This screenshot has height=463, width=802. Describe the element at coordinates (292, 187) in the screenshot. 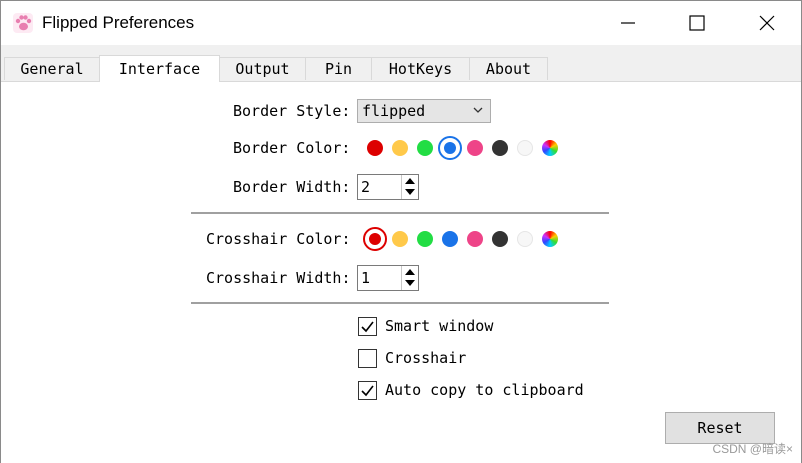

I see `border-width-label: Border Width:` at that location.